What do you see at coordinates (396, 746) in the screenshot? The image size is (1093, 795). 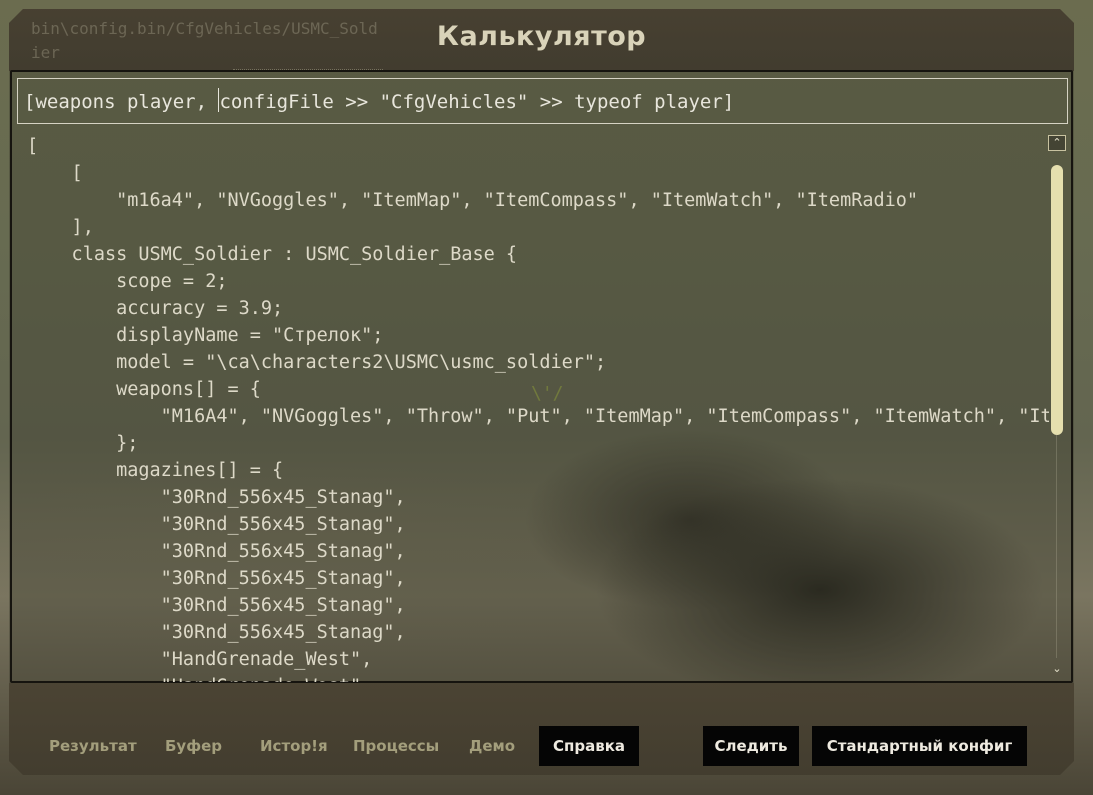 I see `tab-processes: Процессы` at bounding box center [396, 746].